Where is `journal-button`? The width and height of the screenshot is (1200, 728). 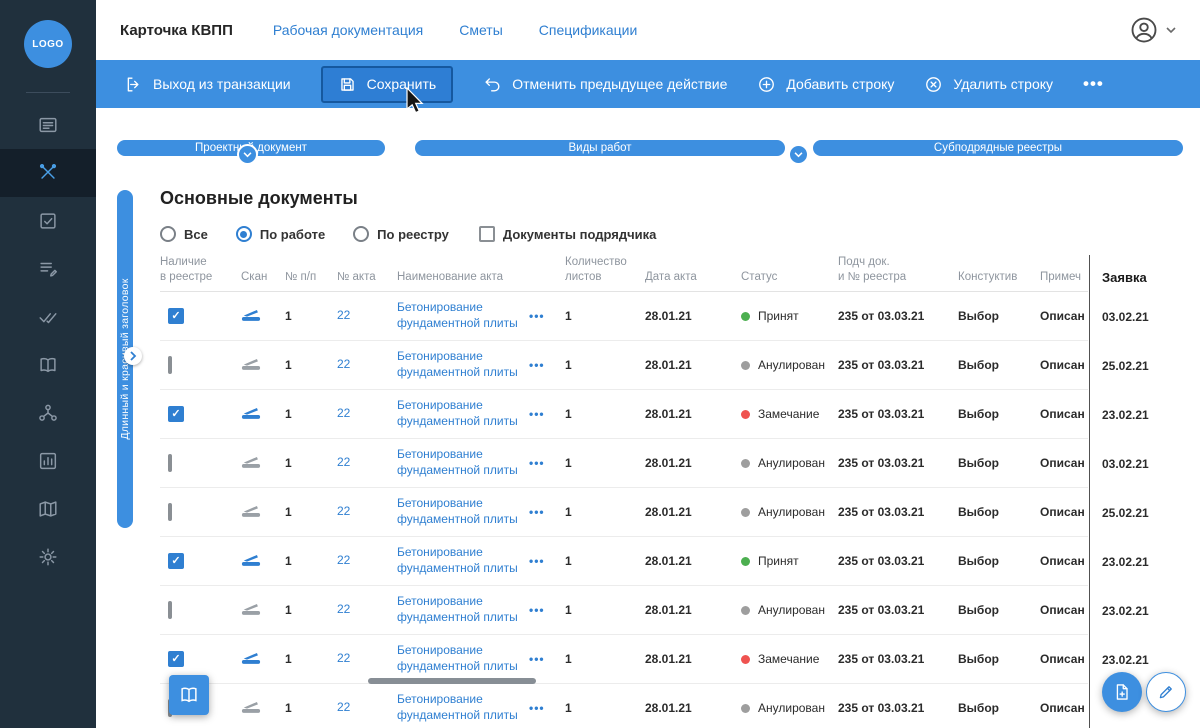 journal-button is located at coordinates (189, 695).